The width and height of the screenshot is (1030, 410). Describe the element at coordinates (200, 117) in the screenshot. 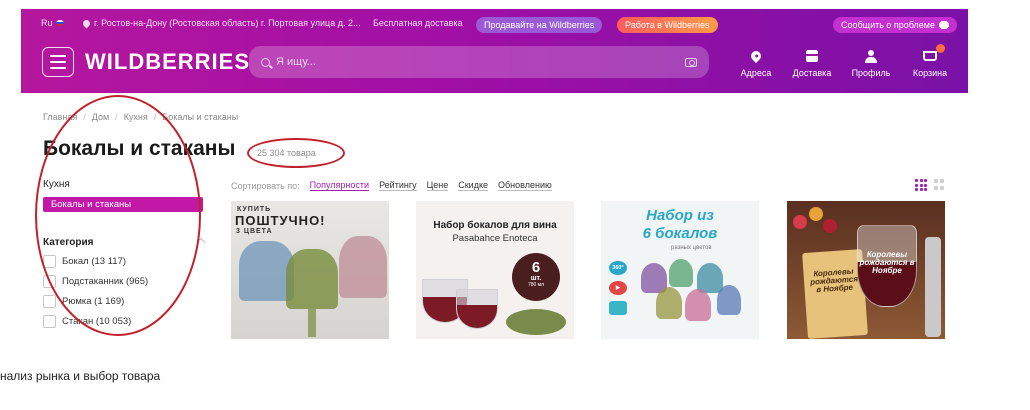

I see `breadcrumb-current: Бокалы и стаканы` at that location.